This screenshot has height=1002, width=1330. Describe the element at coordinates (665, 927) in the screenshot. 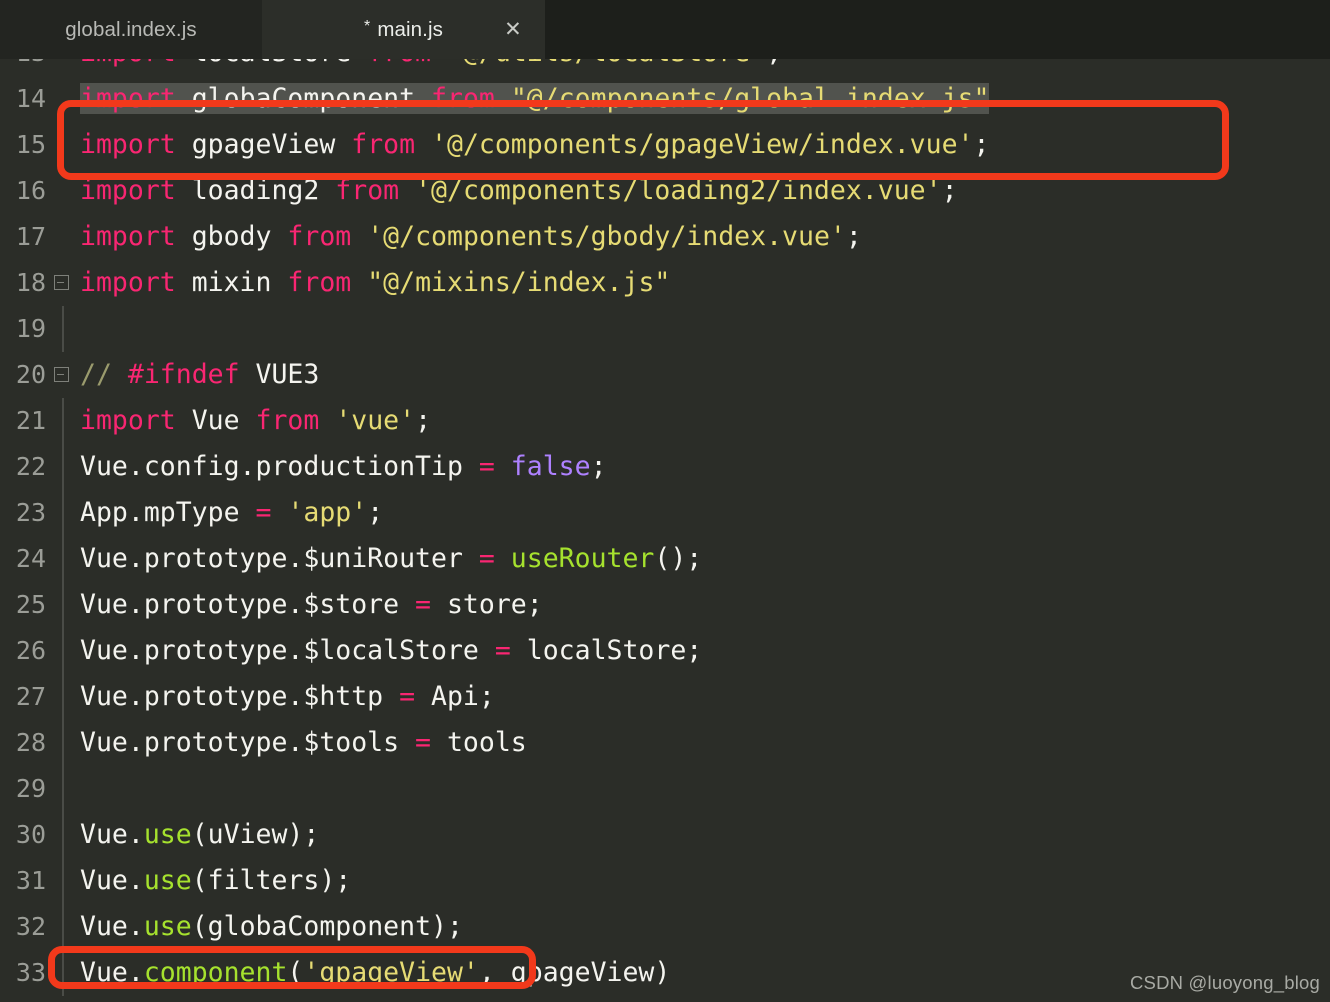

I see `code-line: 32 Vue.use(globaComponent);` at that location.